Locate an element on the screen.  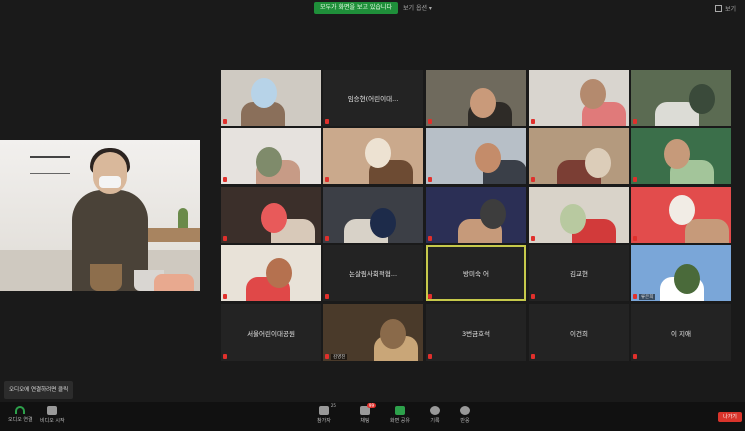
participant-tile: 김교현 is located at coordinates (579, 273).